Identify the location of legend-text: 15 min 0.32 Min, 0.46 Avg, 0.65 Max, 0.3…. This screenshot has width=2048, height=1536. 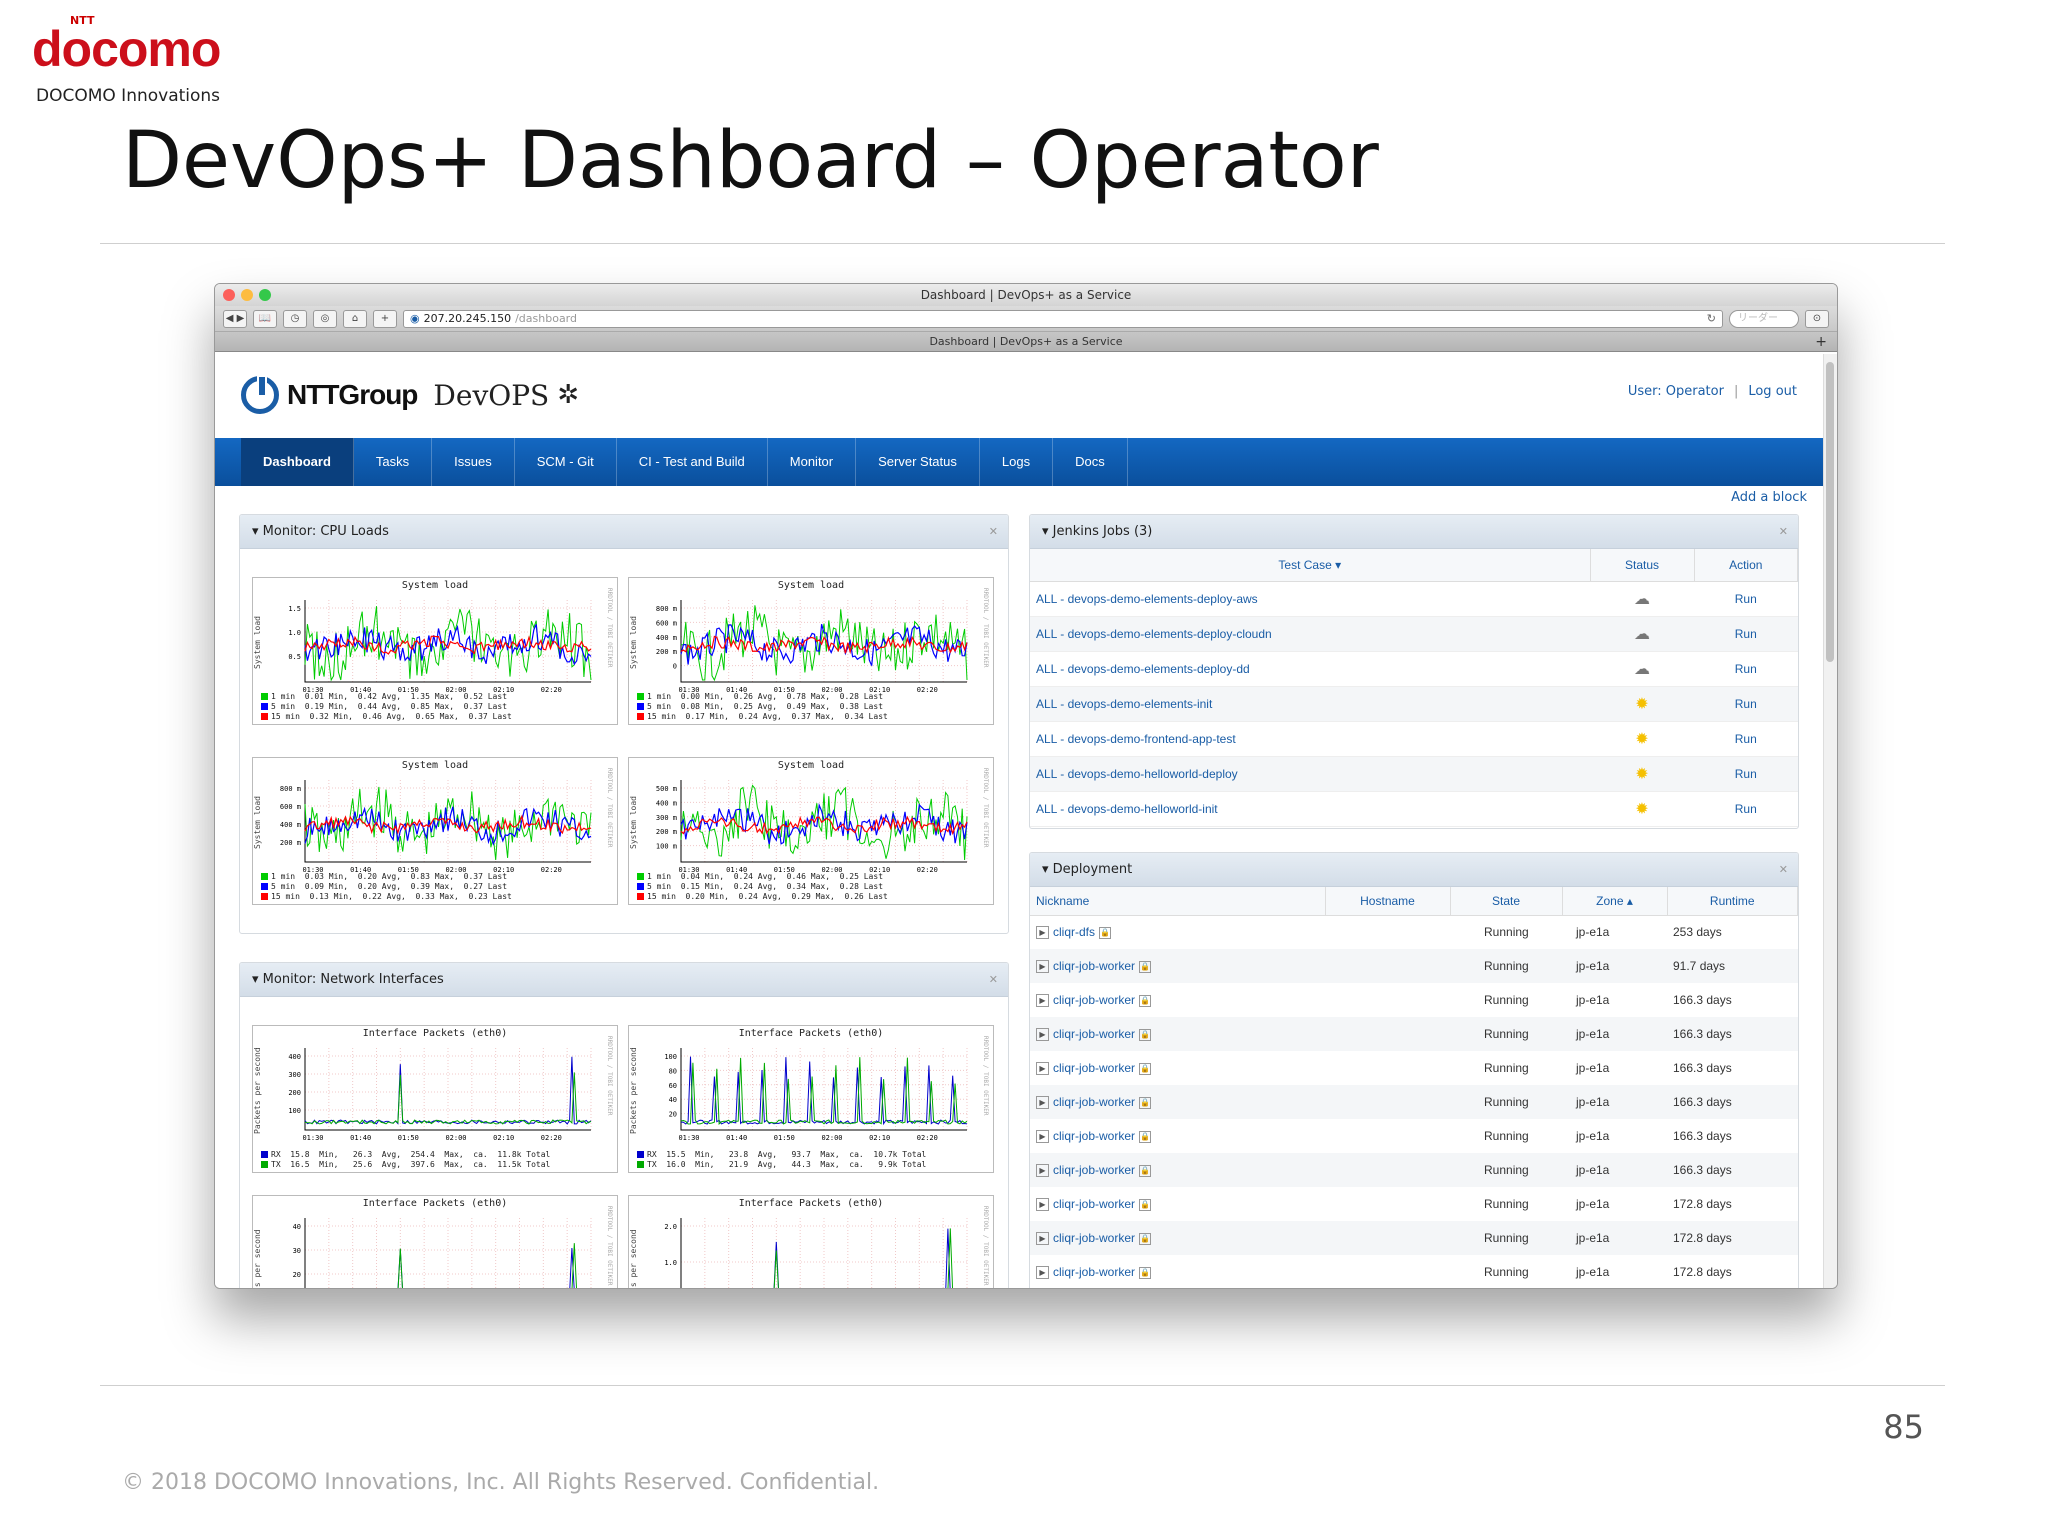
(391, 716).